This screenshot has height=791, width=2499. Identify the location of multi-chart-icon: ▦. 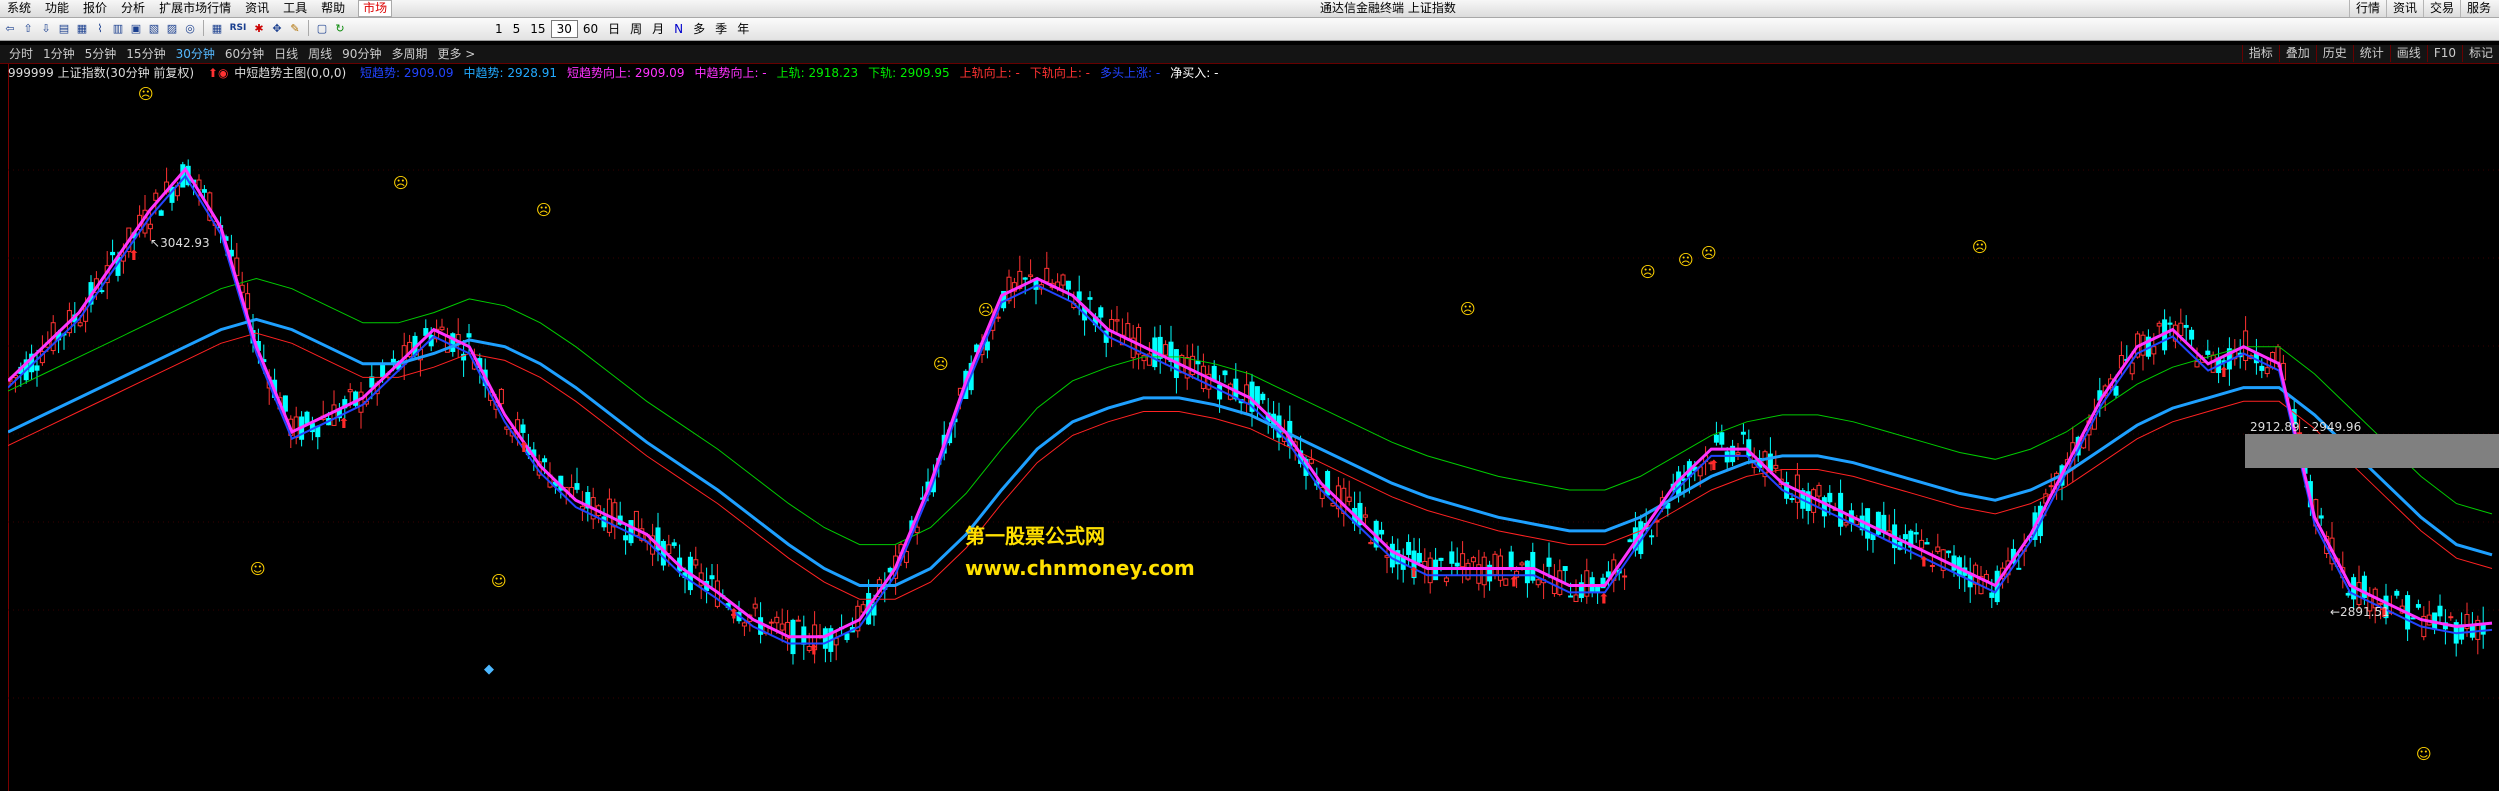
(217, 28).